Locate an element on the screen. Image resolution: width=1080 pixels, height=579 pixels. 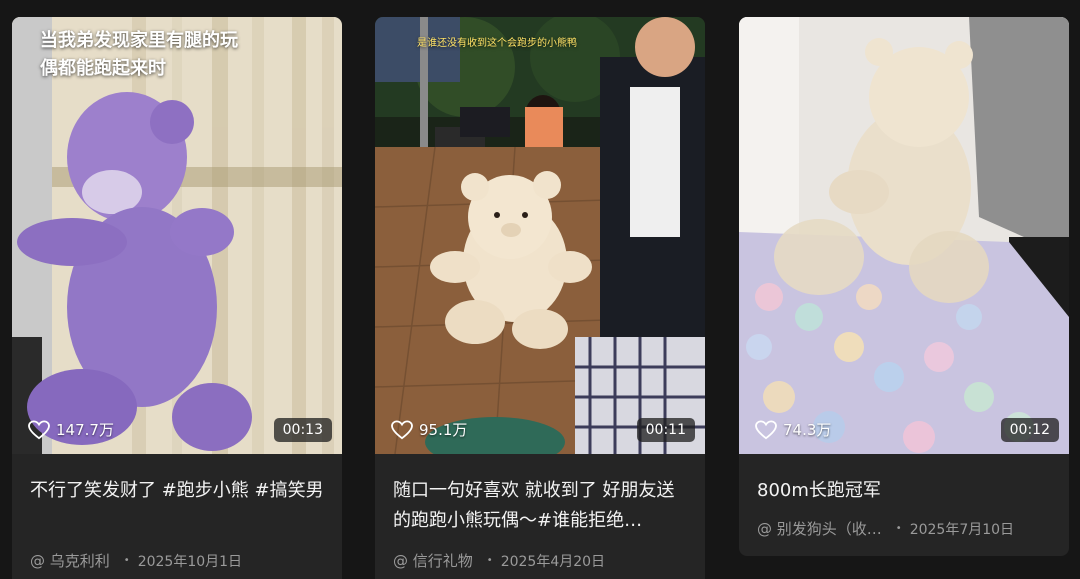
video-caption-overlay: 是谁还没有收到这个会跑步的小熊鸭 is located at coordinates (497, 43).